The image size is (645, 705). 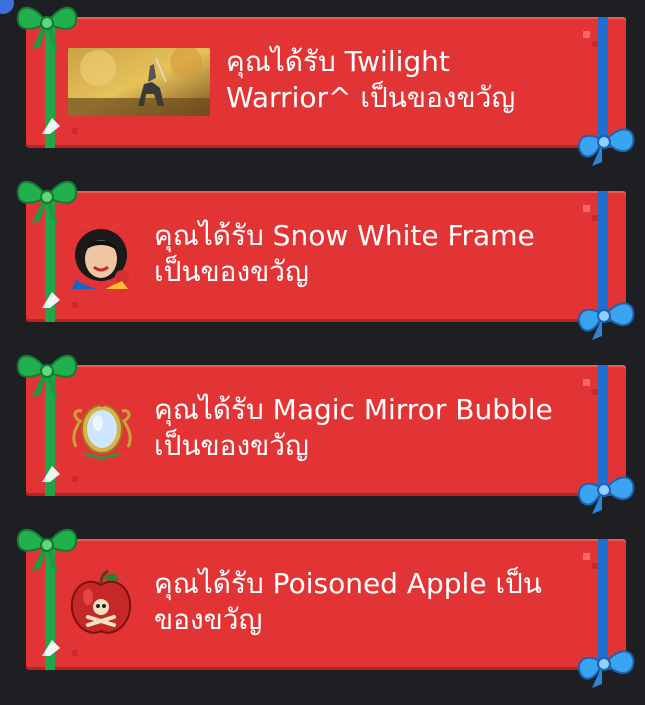 What do you see at coordinates (371, 79) in the screenshot?
I see `gift-message: คุณได้รับ Twilight Warrior^ เป็นของขวัญ` at bounding box center [371, 79].